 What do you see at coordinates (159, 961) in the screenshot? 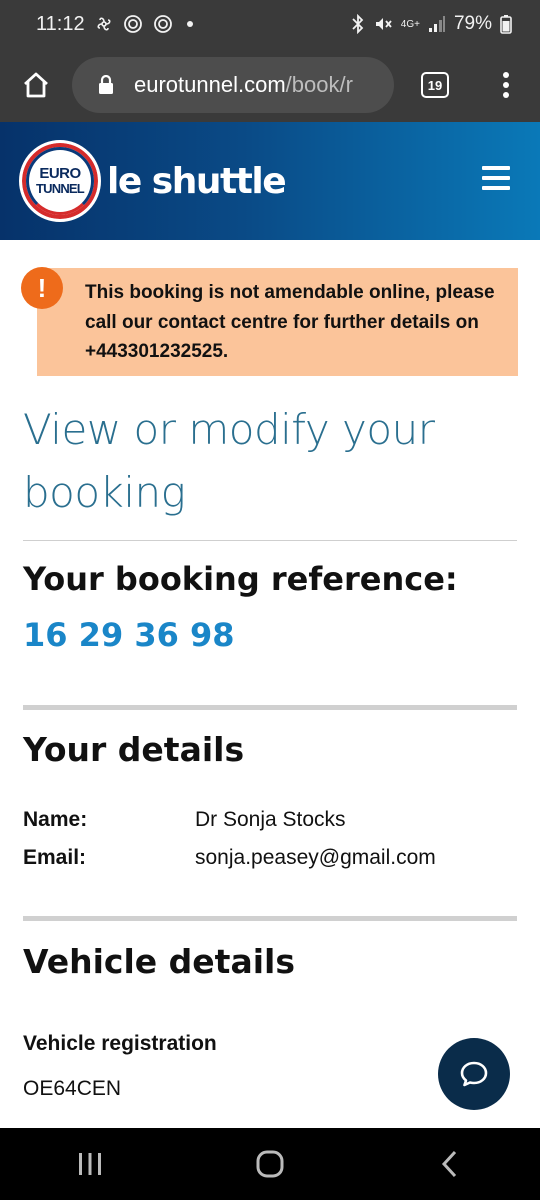
I see `vehicle-details-heading: Vehicle details` at bounding box center [159, 961].